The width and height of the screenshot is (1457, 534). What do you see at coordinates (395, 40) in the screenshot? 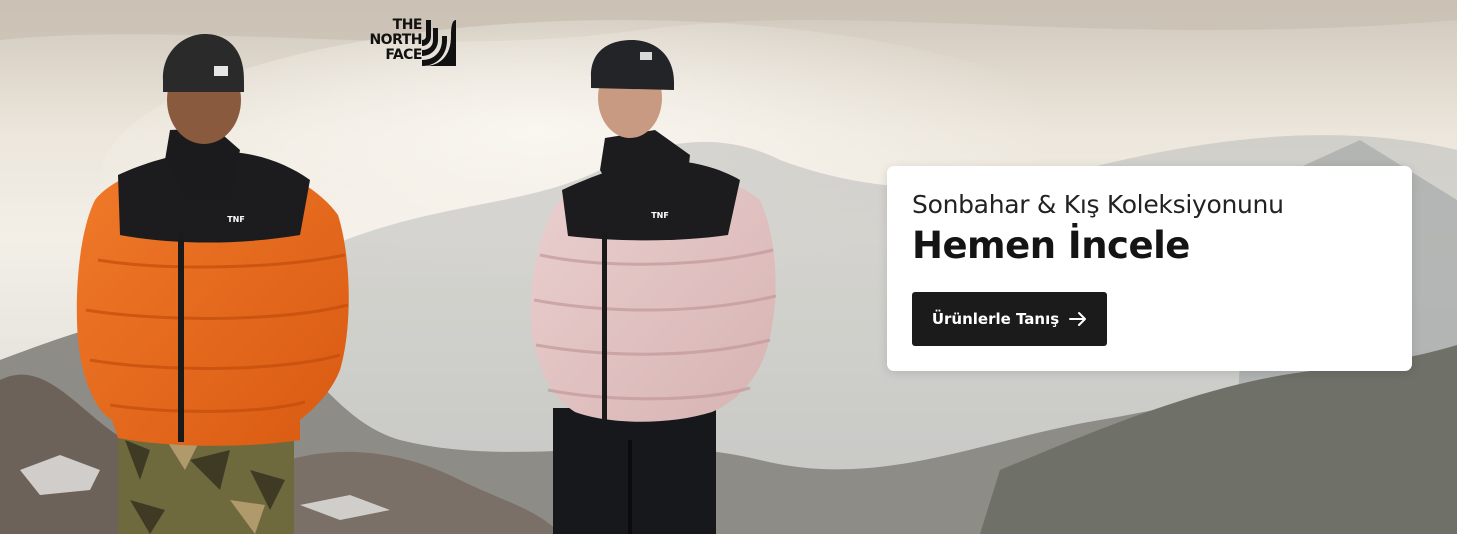
I see `brand-line-2: NORTH` at bounding box center [395, 40].